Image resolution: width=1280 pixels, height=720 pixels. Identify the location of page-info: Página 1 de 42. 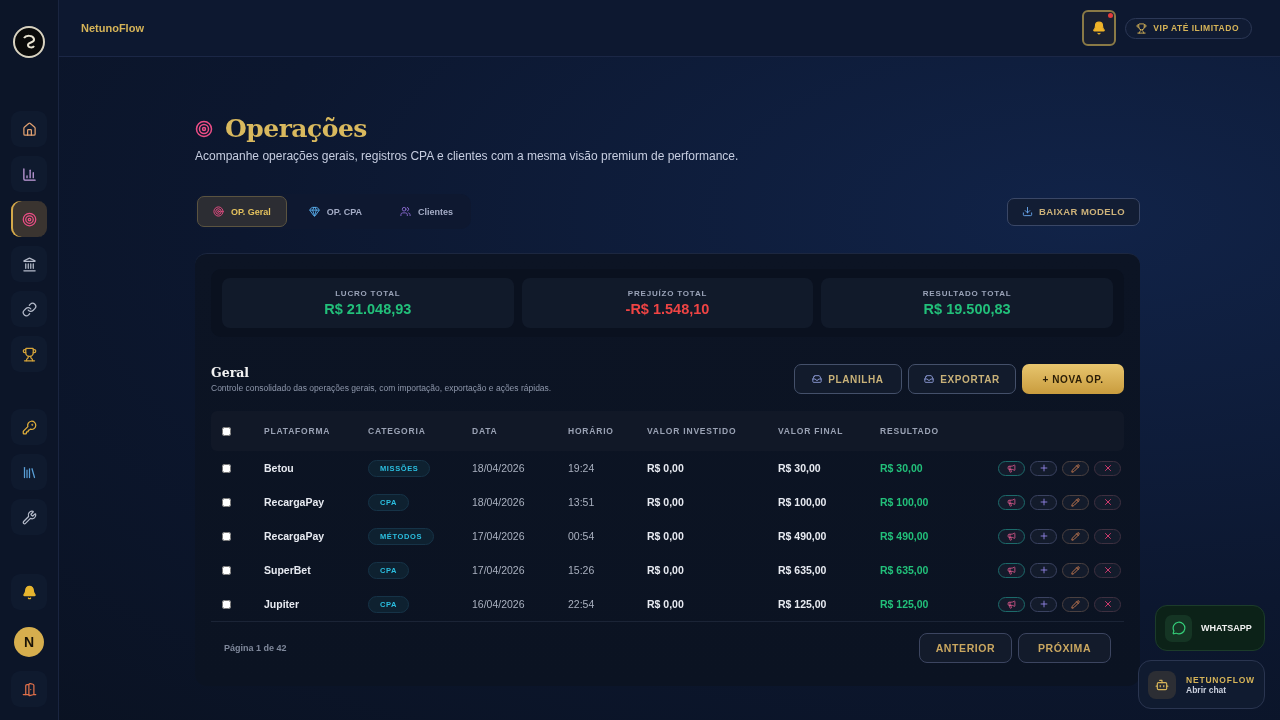
(255, 648).